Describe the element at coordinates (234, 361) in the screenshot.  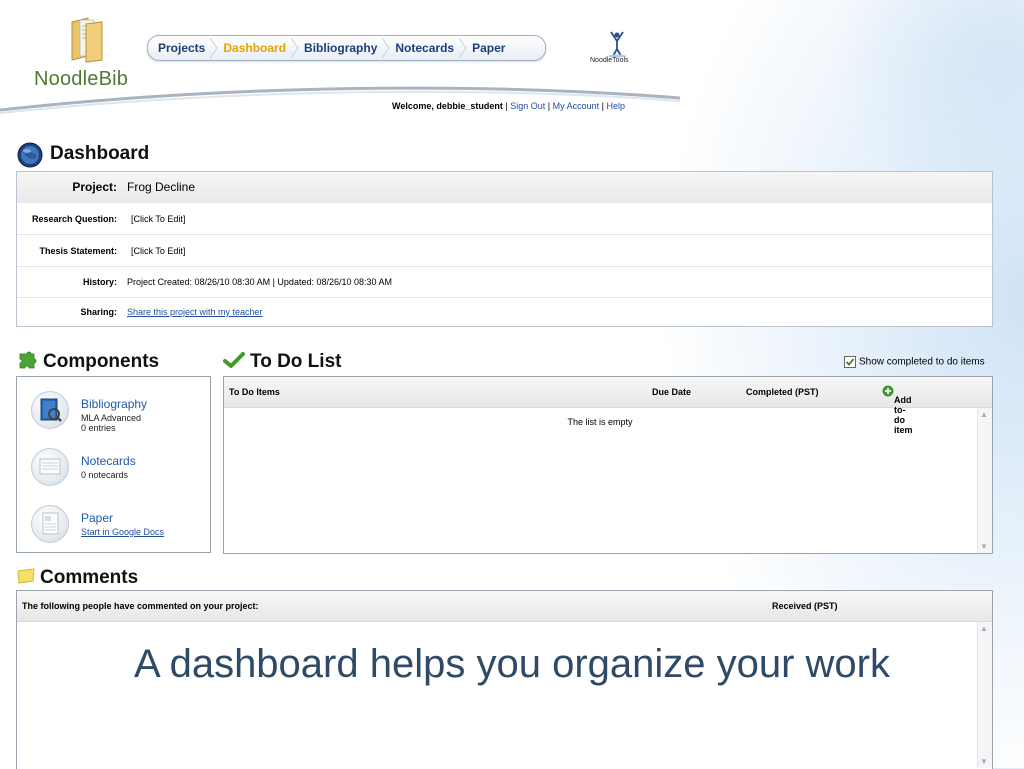
I see `checkmark-icon` at that location.